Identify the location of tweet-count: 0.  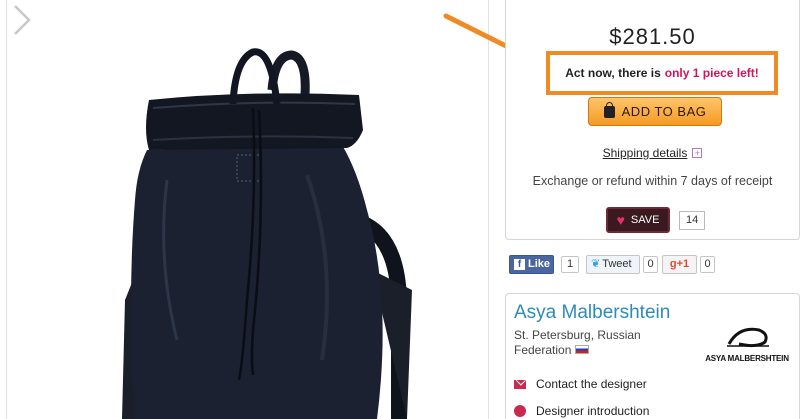
(650, 264).